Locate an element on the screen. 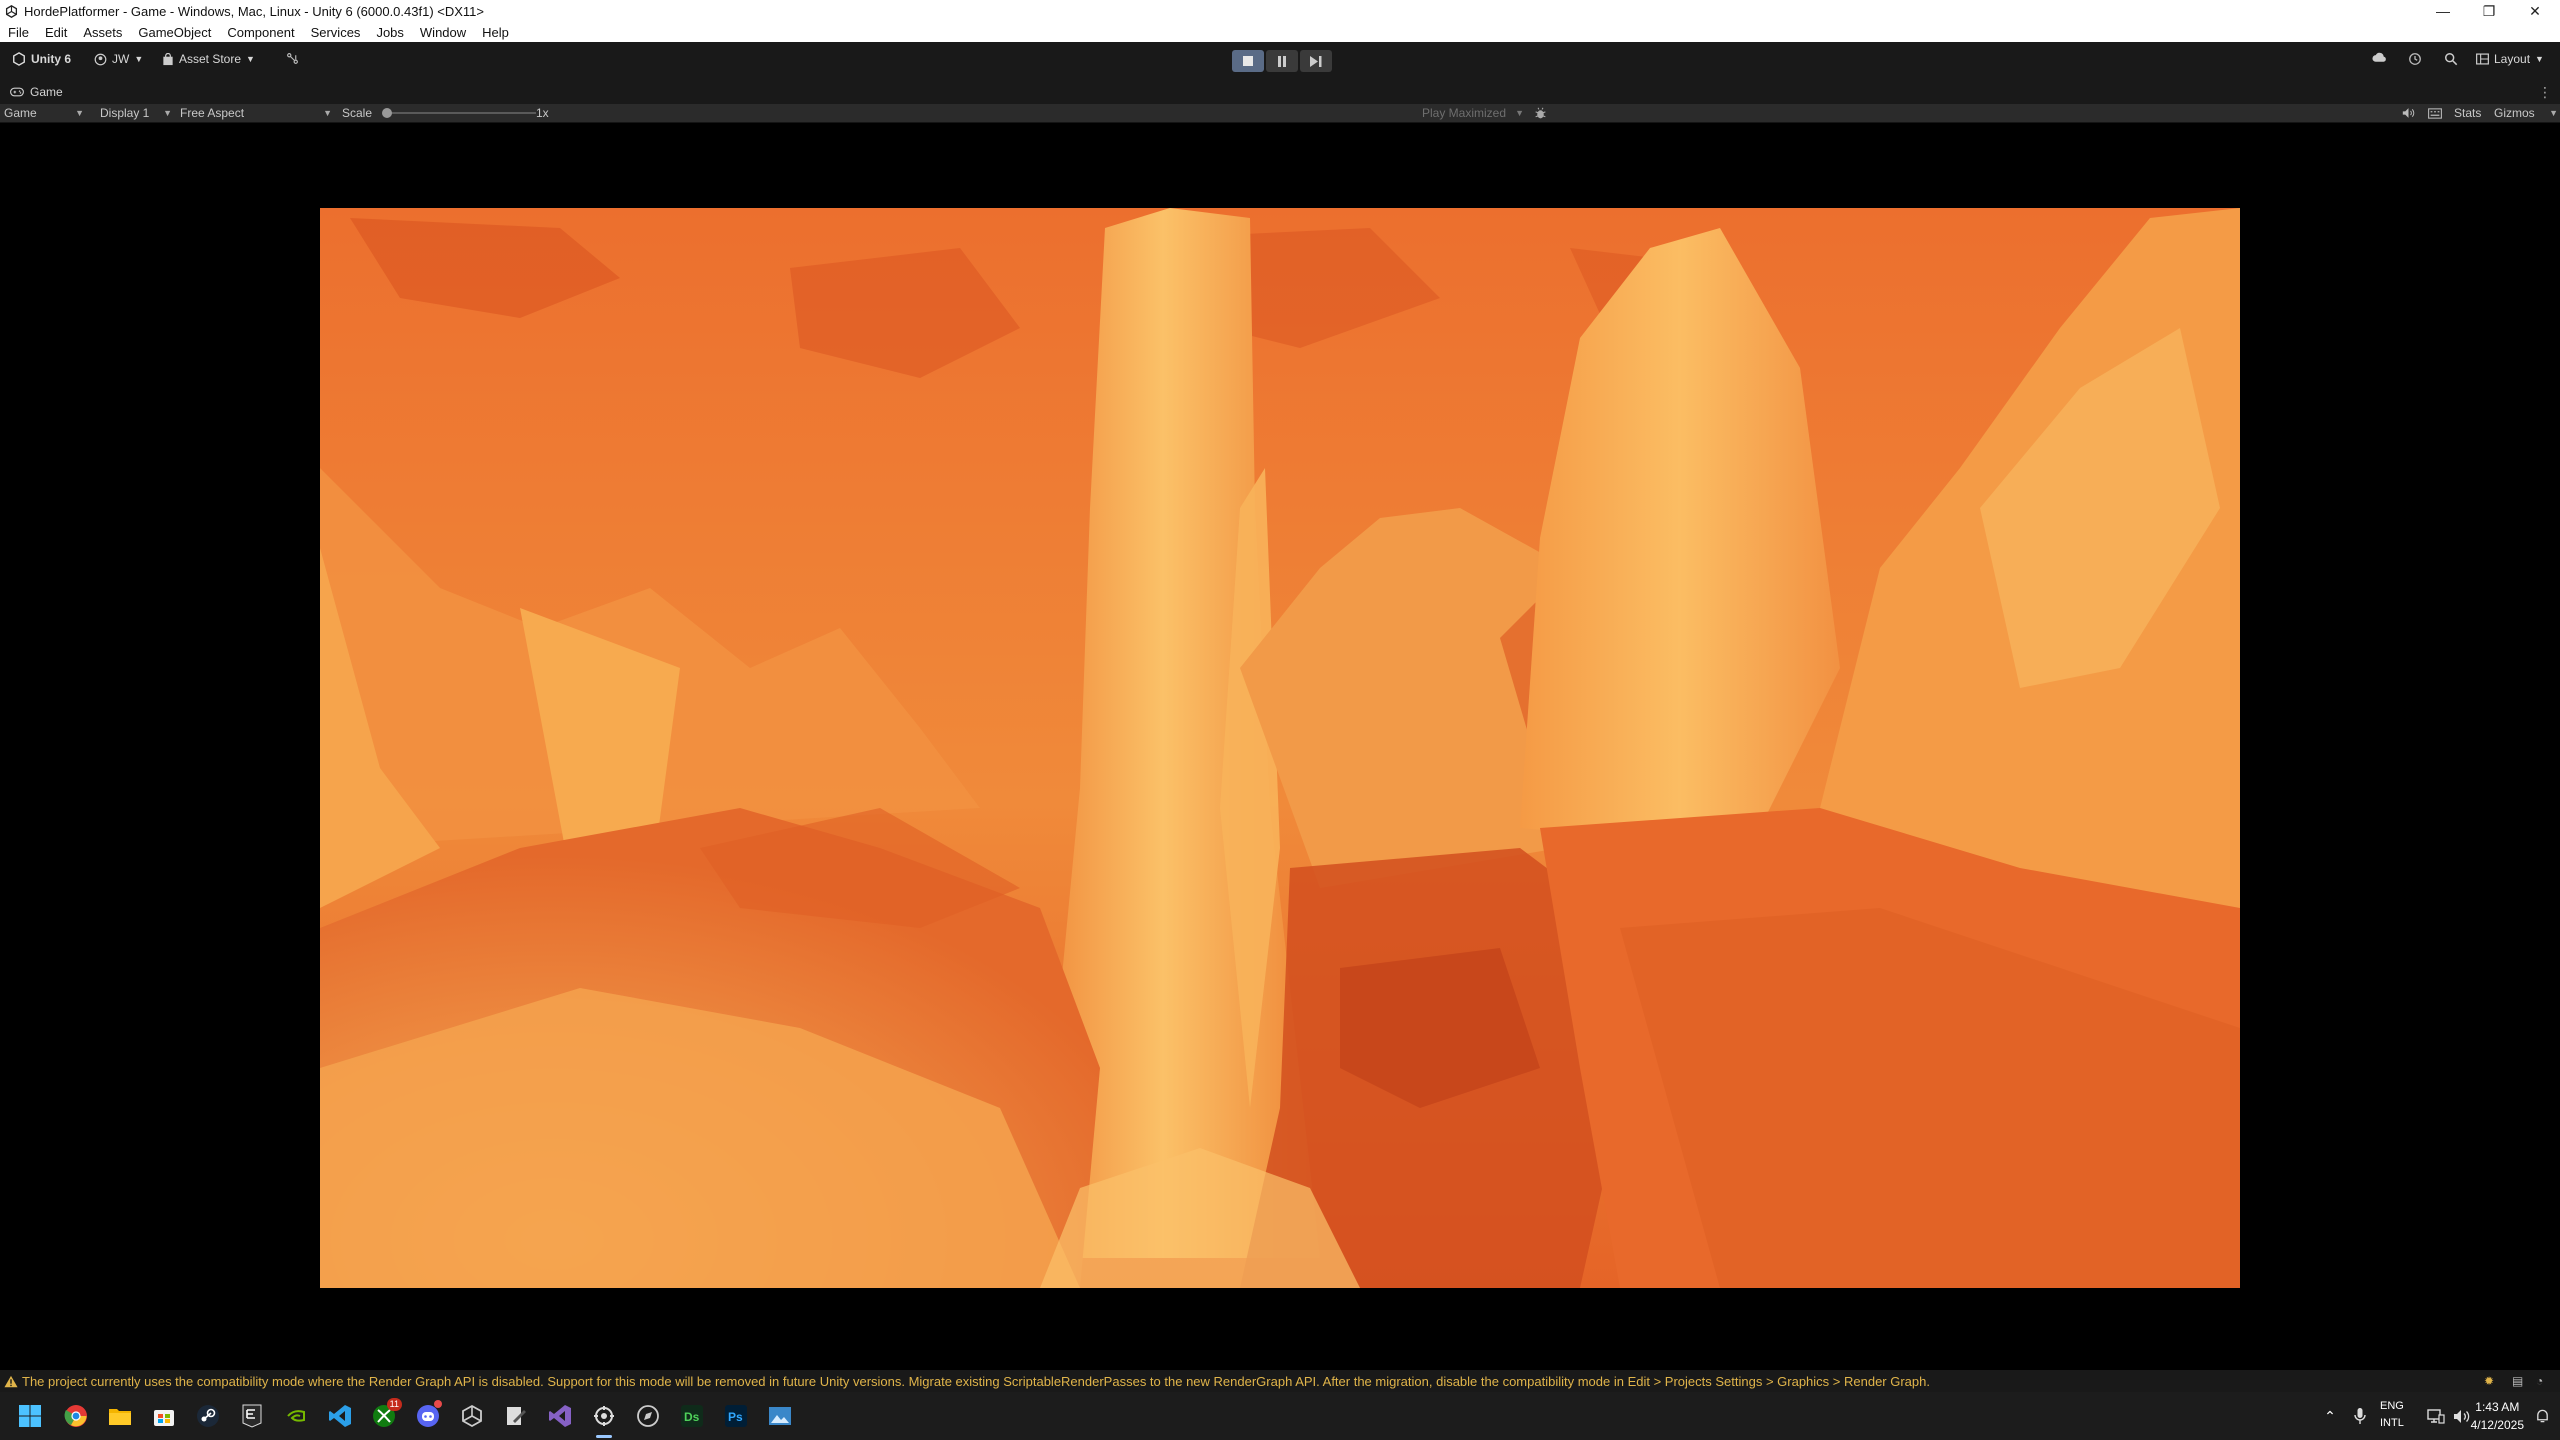 This screenshot has width=2560, height=1440. image-icon is located at coordinates (780, 1416).